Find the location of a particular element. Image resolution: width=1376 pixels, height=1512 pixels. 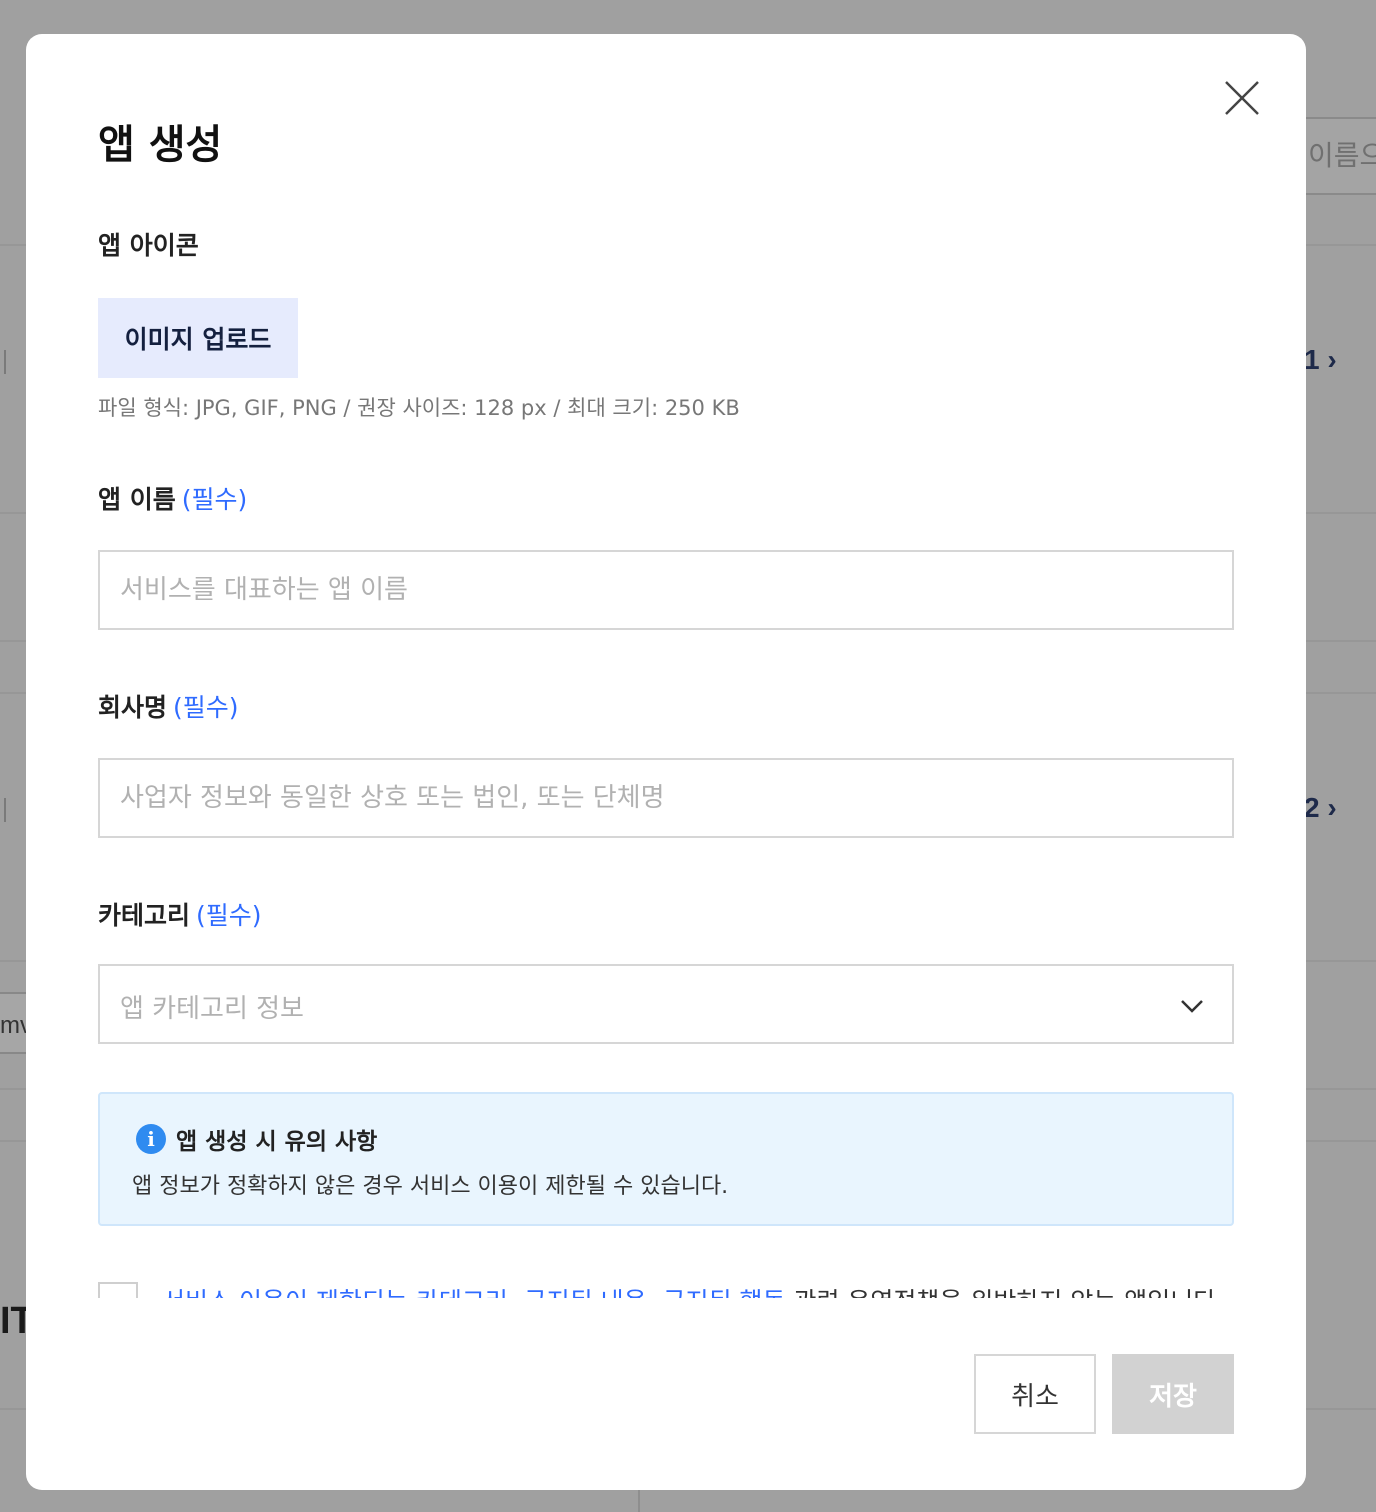

bg-search-input: 이름으로 is located at coordinates (1338, 156).